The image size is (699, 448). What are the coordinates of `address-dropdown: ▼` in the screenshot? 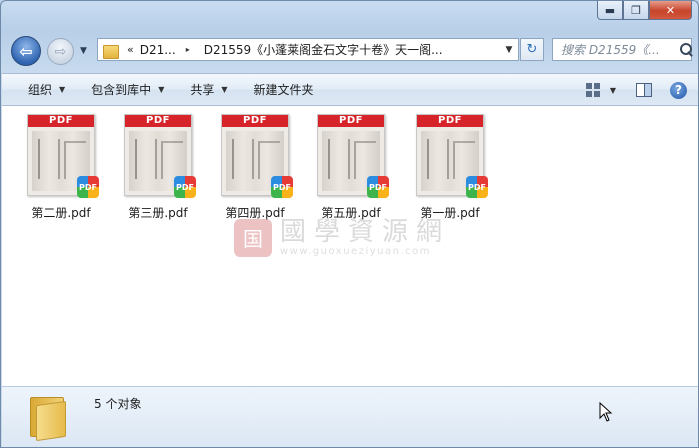 It's located at (509, 50).